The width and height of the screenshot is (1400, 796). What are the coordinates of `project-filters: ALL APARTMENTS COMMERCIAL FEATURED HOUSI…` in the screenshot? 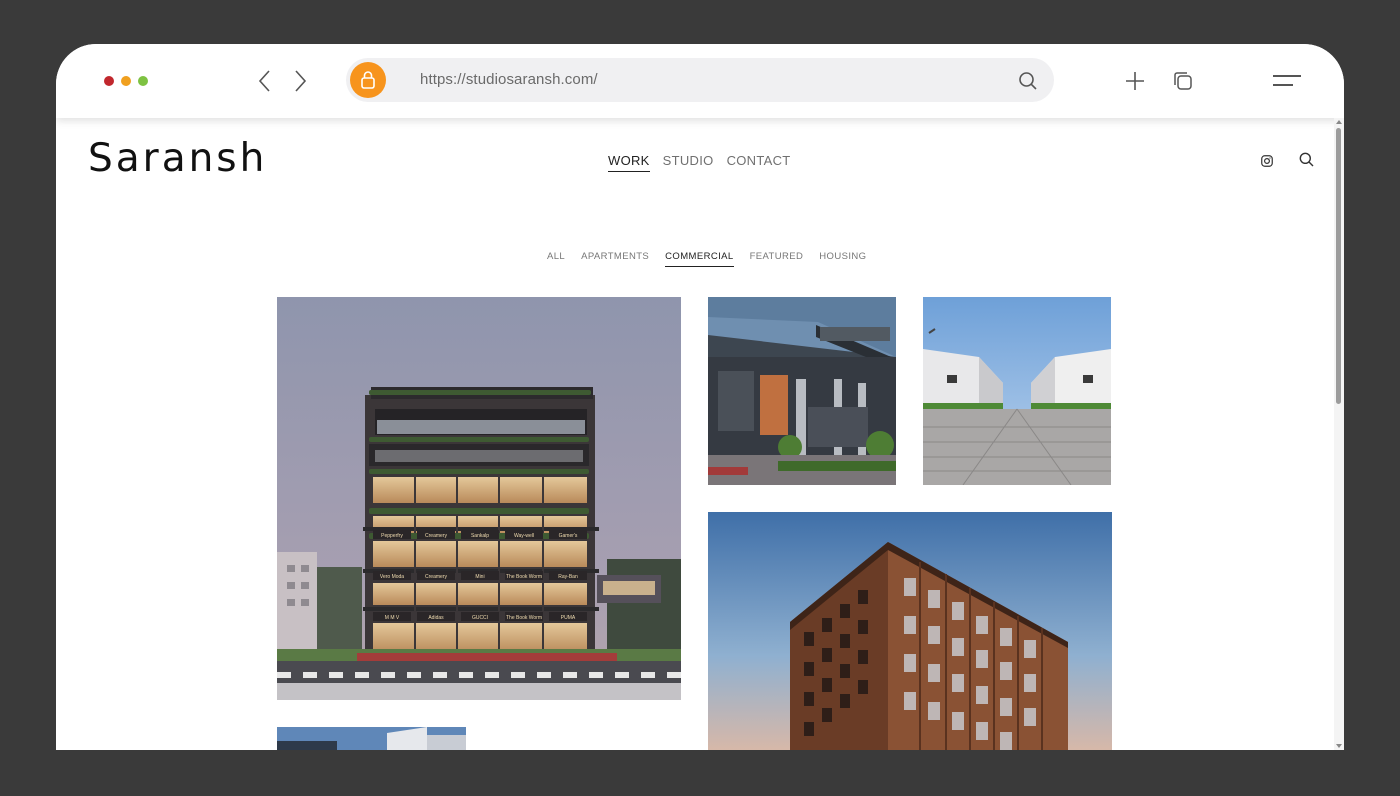 It's located at (706, 259).